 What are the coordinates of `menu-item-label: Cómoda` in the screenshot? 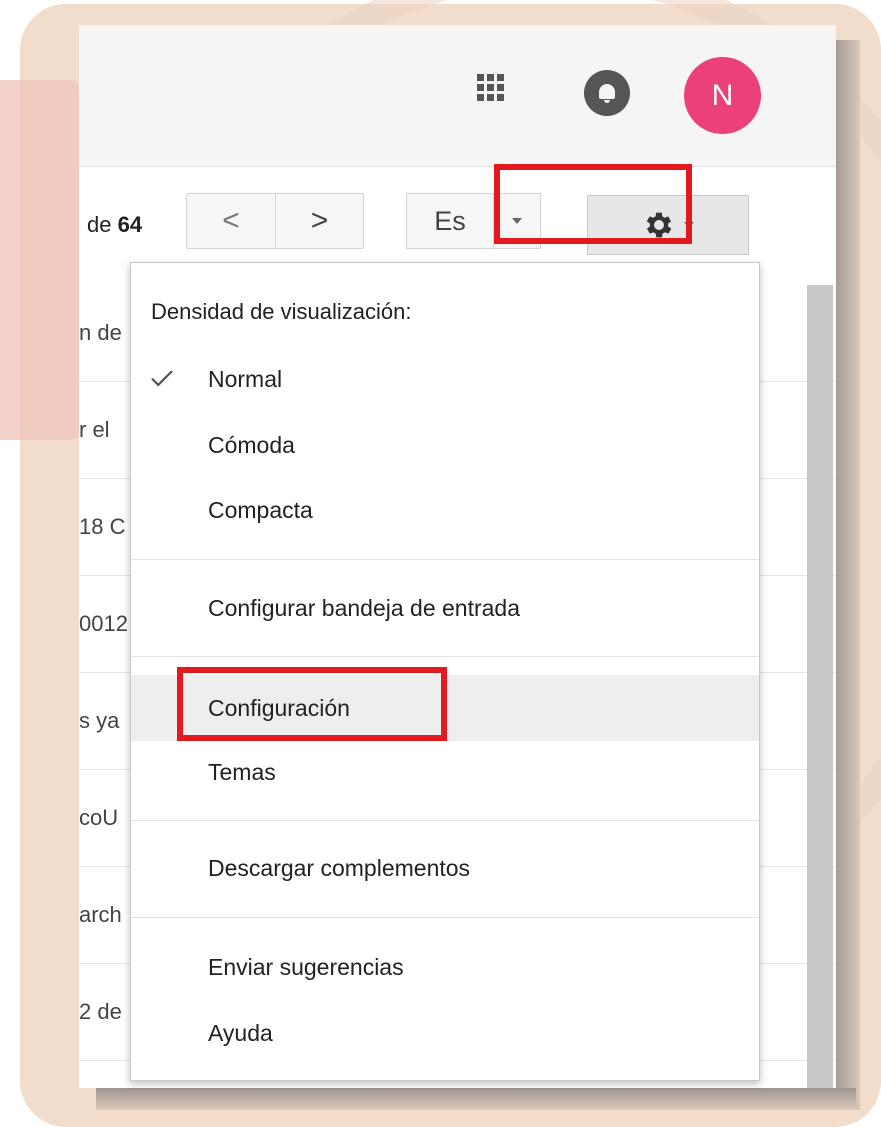 It's located at (251, 444).